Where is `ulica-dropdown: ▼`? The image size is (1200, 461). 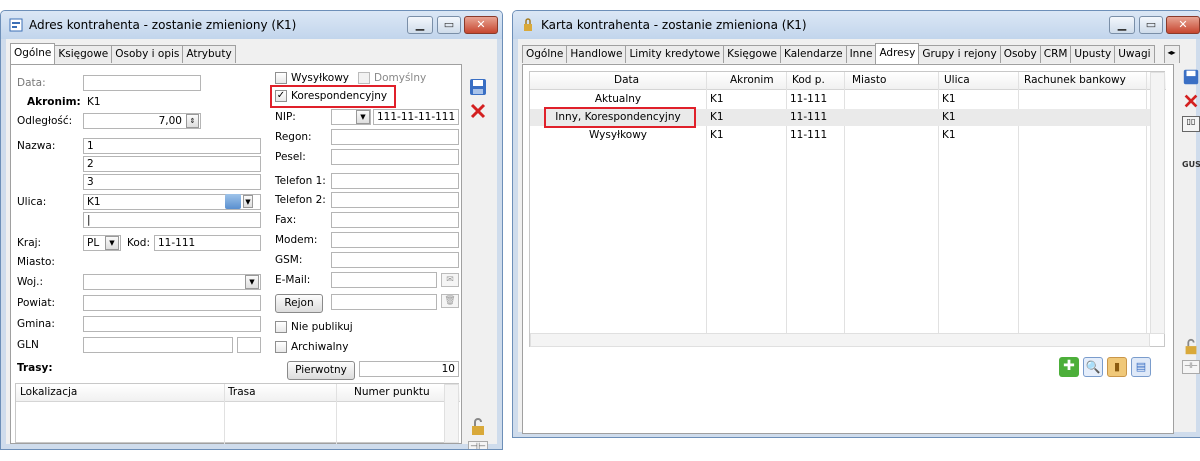
ulica-dropdown: ▼ is located at coordinates (248, 201).